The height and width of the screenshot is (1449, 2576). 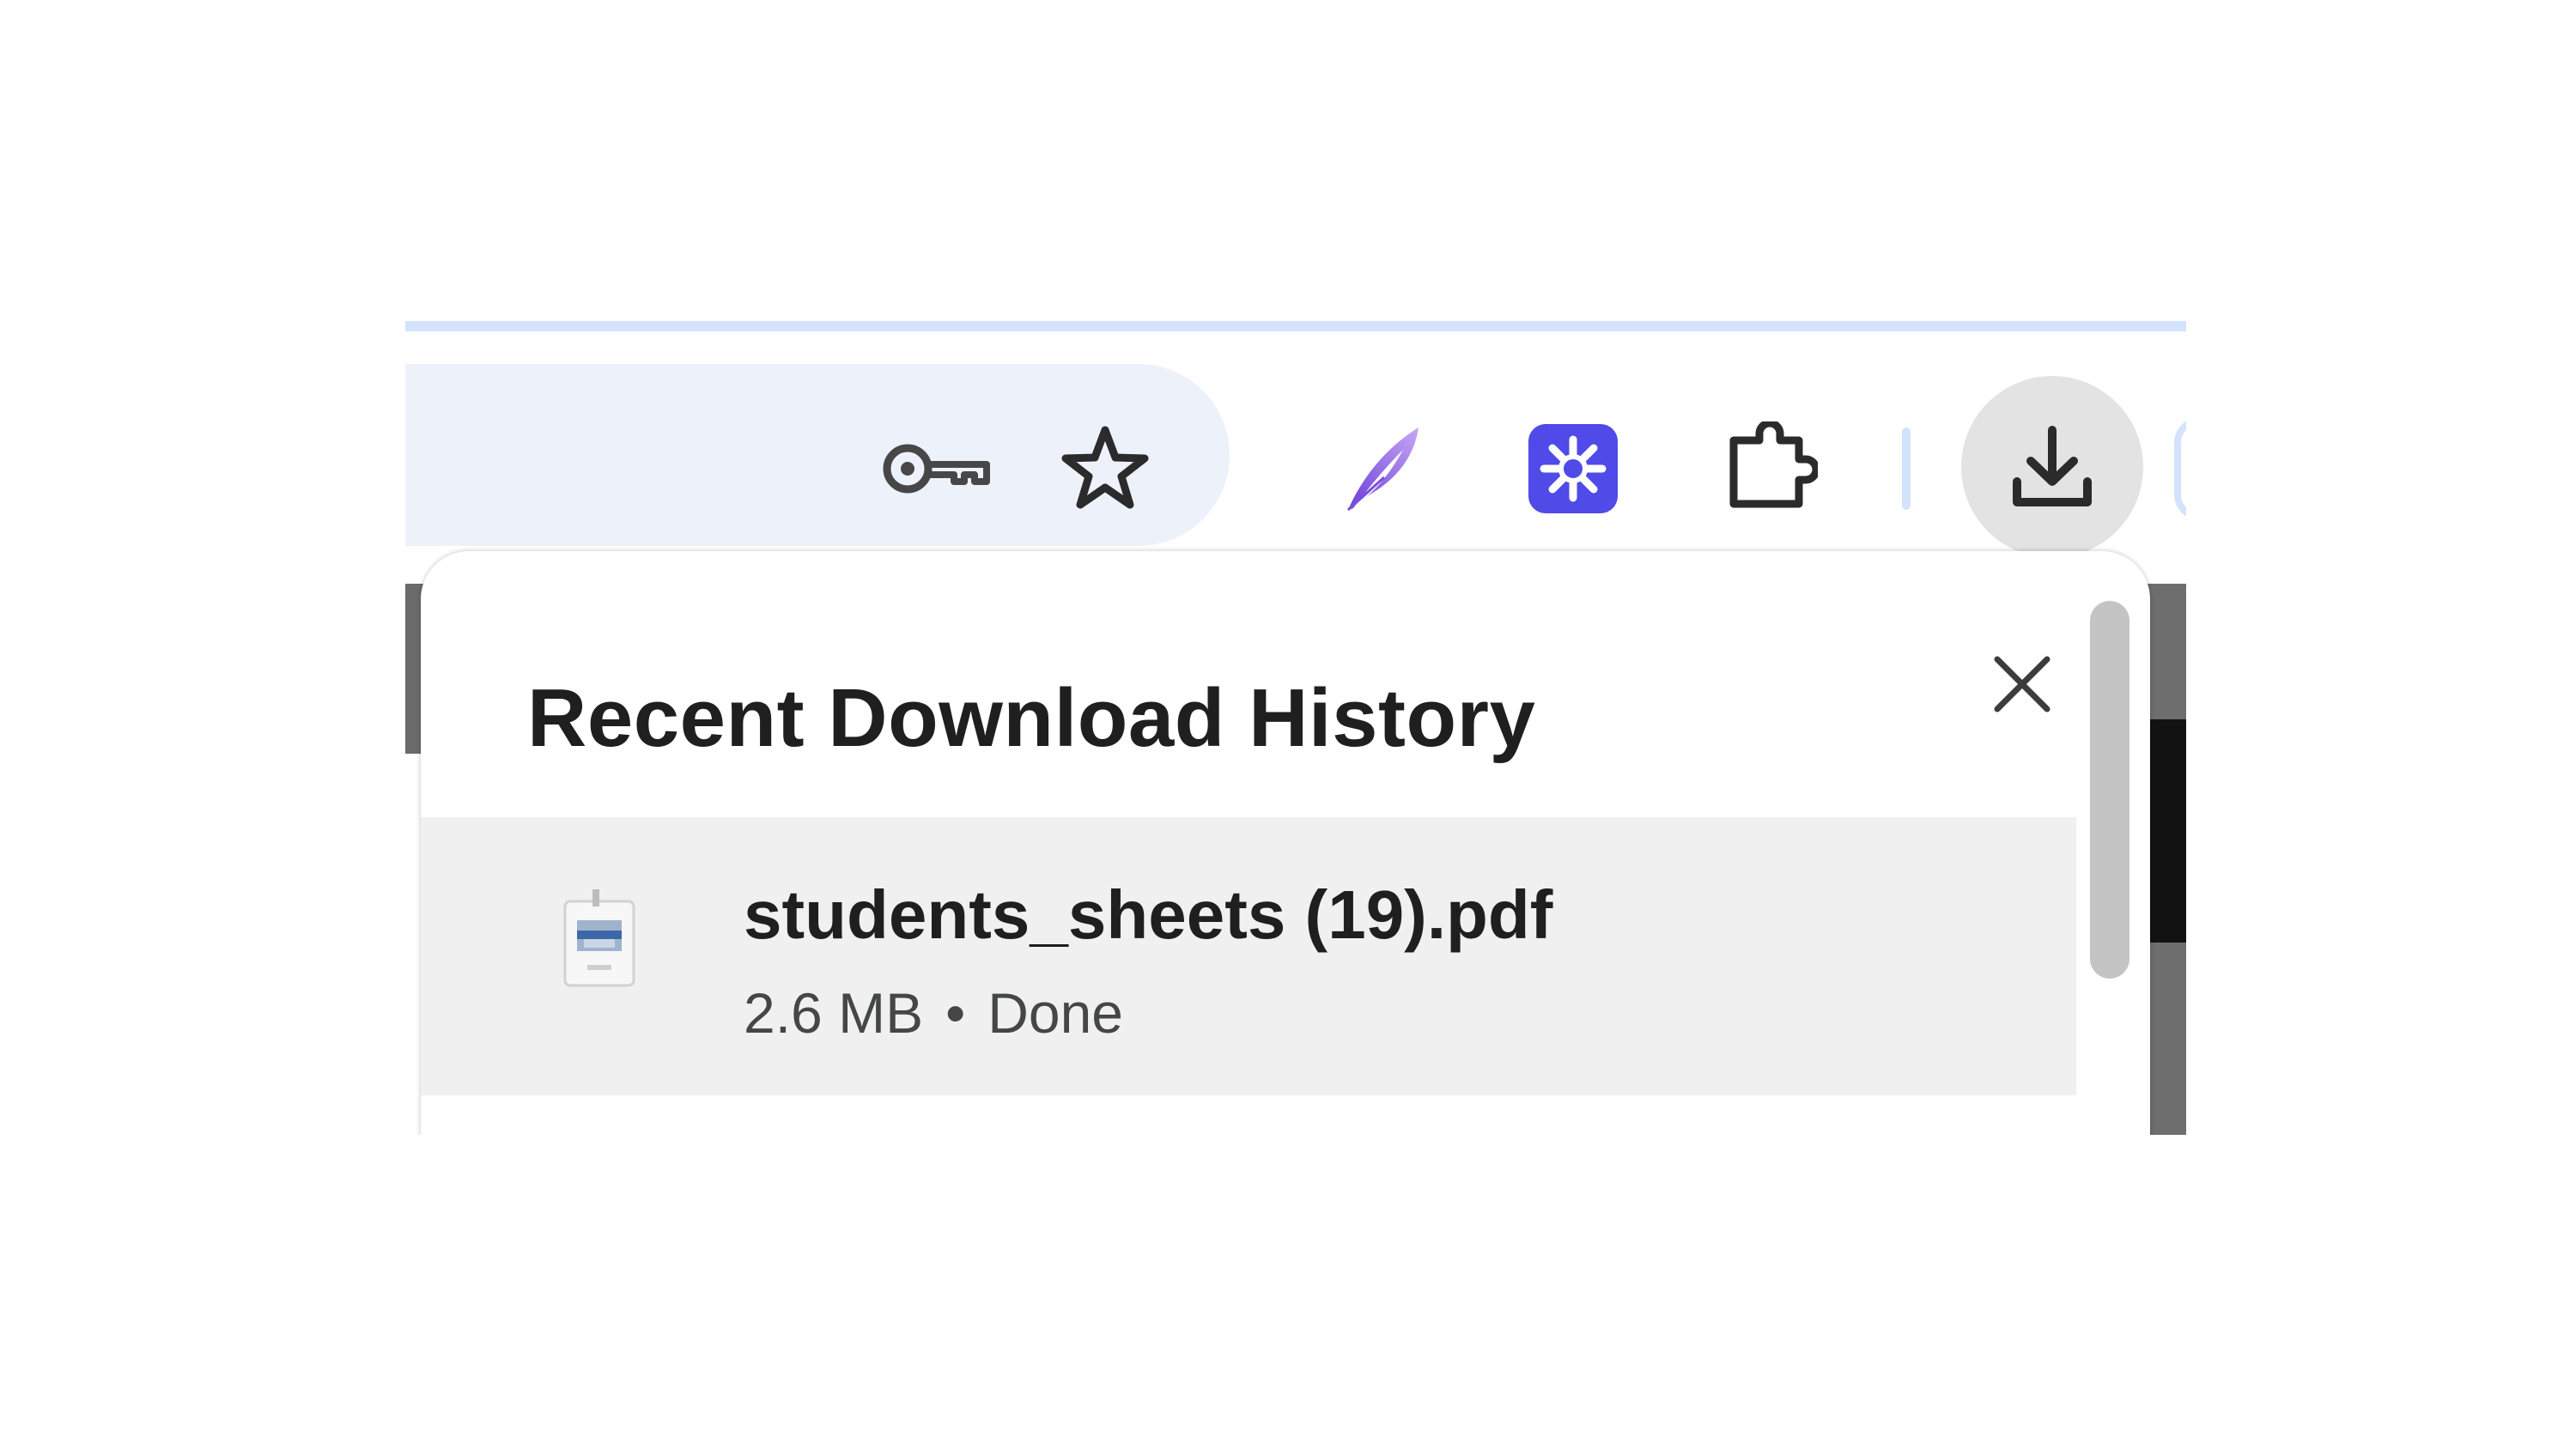 What do you see at coordinates (834, 1013) in the screenshot?
I see `download-file-size: 2.6 MB` at bounding box center [834, 1013].